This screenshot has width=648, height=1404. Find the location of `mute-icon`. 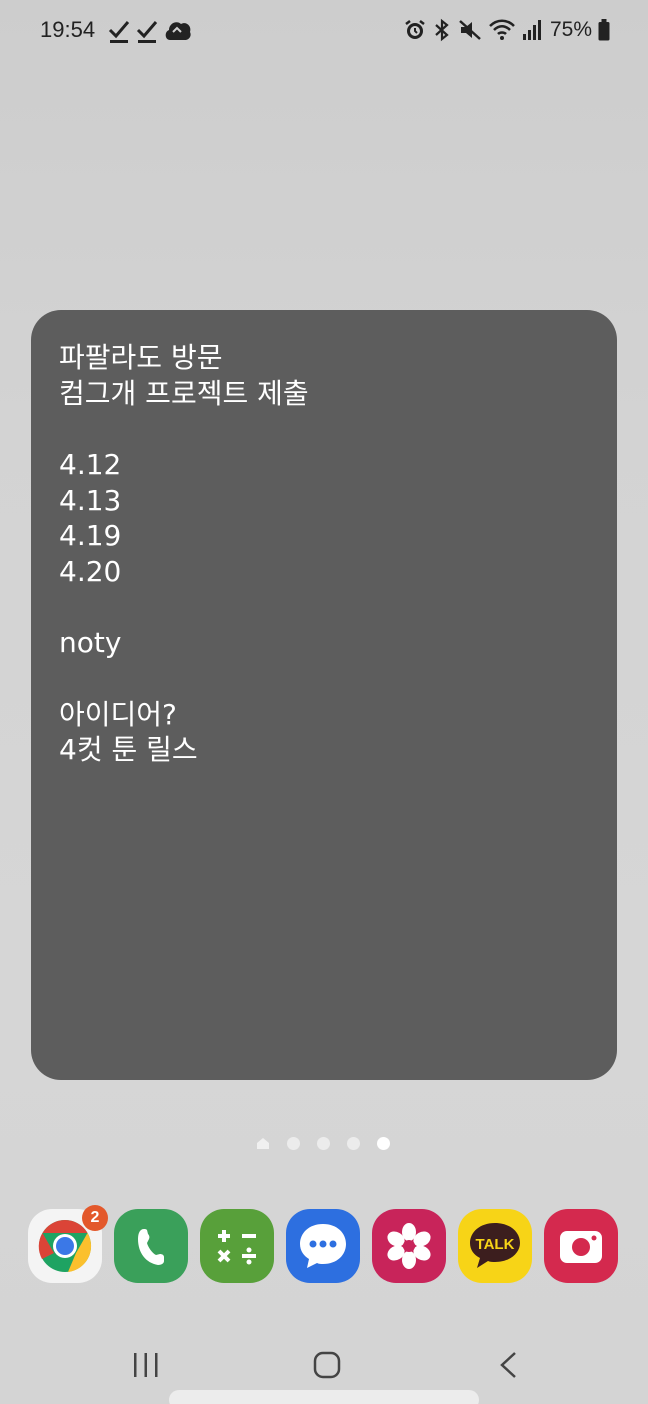

mute-icon is located at coordinates (470, 30).